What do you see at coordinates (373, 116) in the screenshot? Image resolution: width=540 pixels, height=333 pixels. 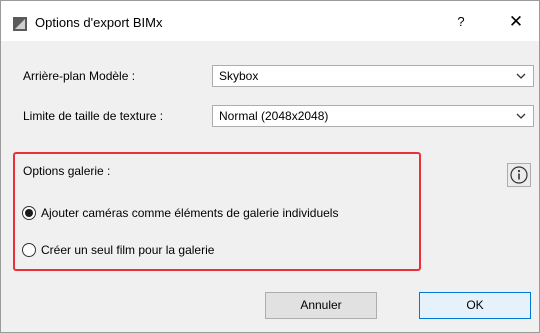 I see `texture-select: Normal (2048x2048)` at bounding box center [373, 116].